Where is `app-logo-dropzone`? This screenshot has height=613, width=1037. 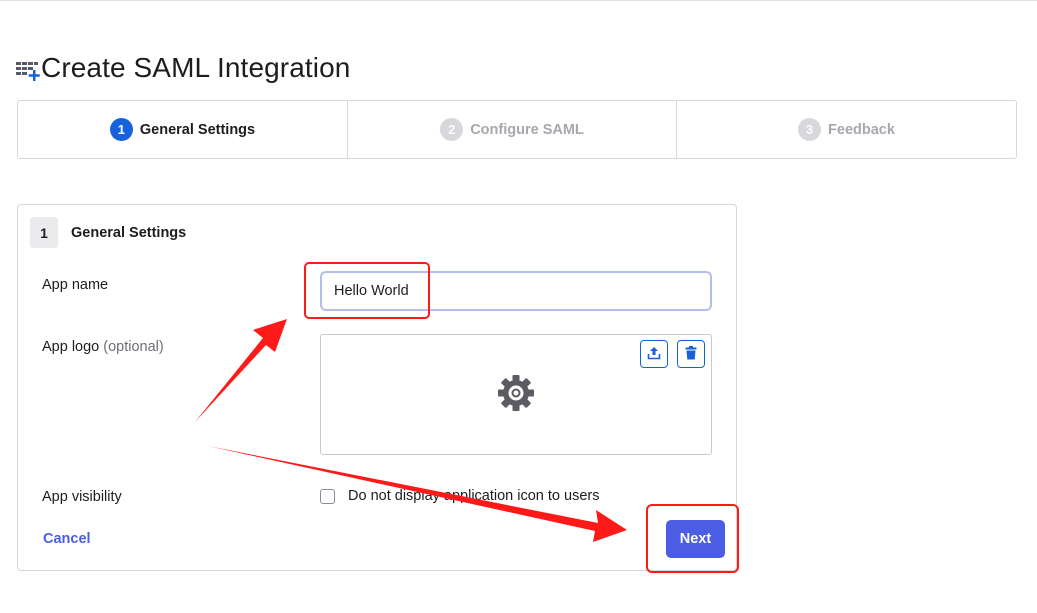
app-logo-dropzone is located at coordinates (516, 394).